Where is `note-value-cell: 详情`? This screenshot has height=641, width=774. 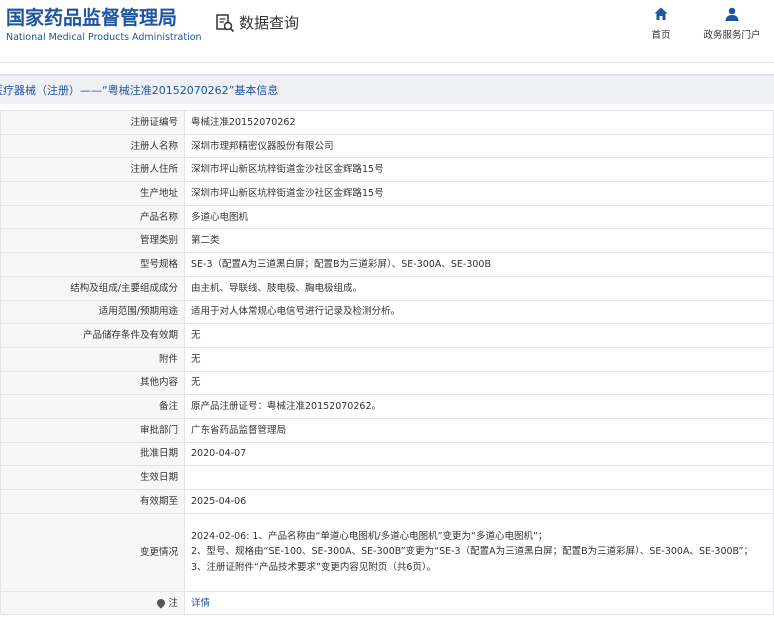
note-value-cell: 详情 is located at coordinates (479, 603).